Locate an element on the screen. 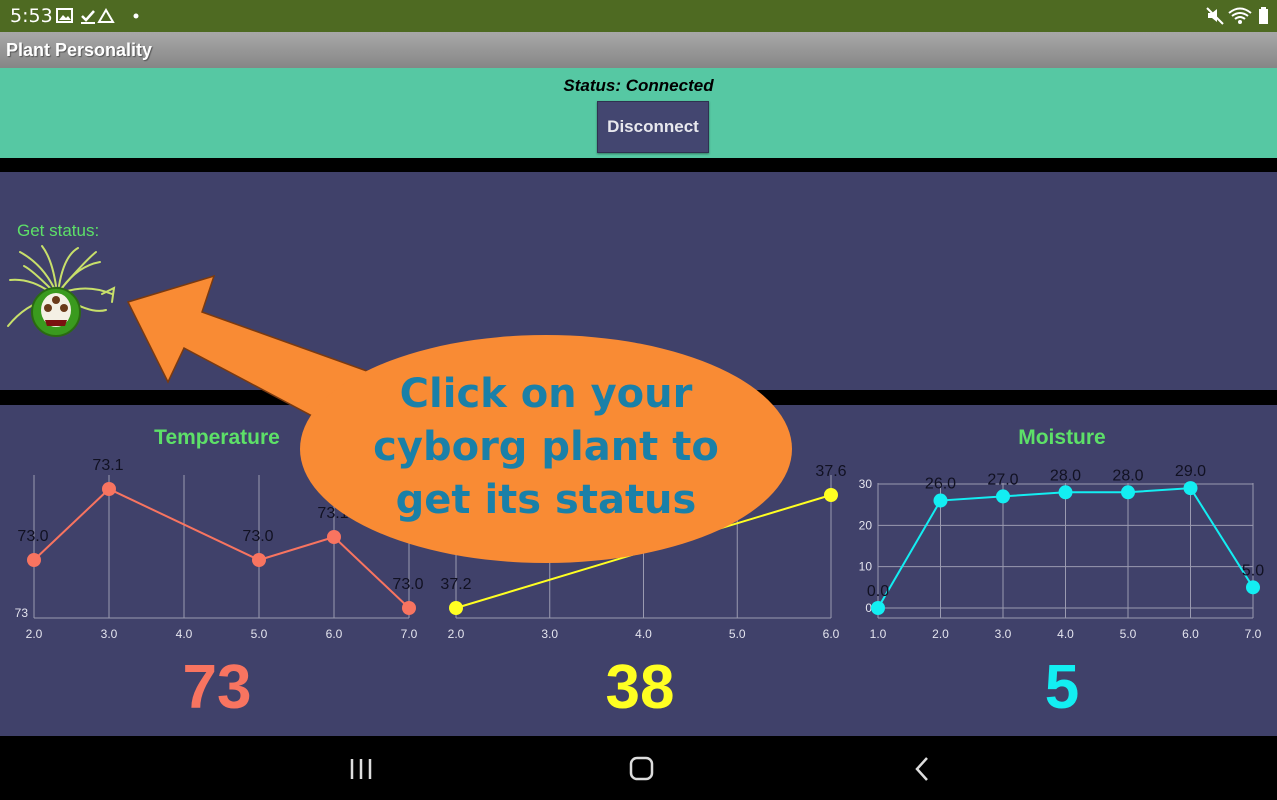  notification-icons is located at coordinates (97, 16).